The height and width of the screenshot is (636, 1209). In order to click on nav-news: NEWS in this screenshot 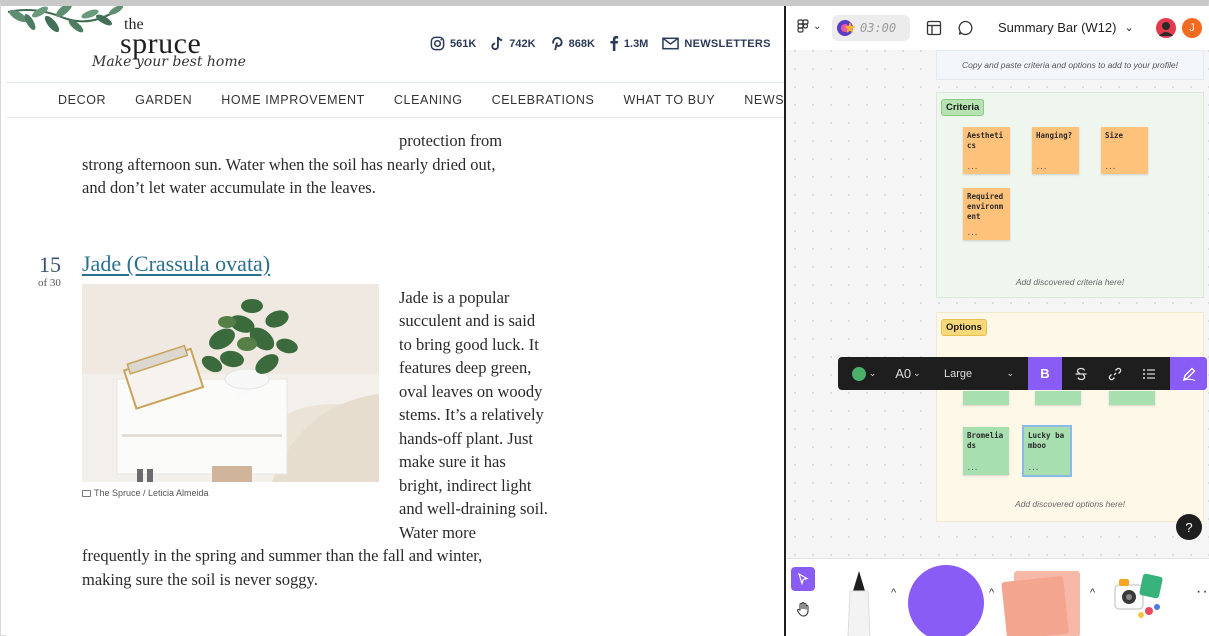, I will do `click(757, 100)`.